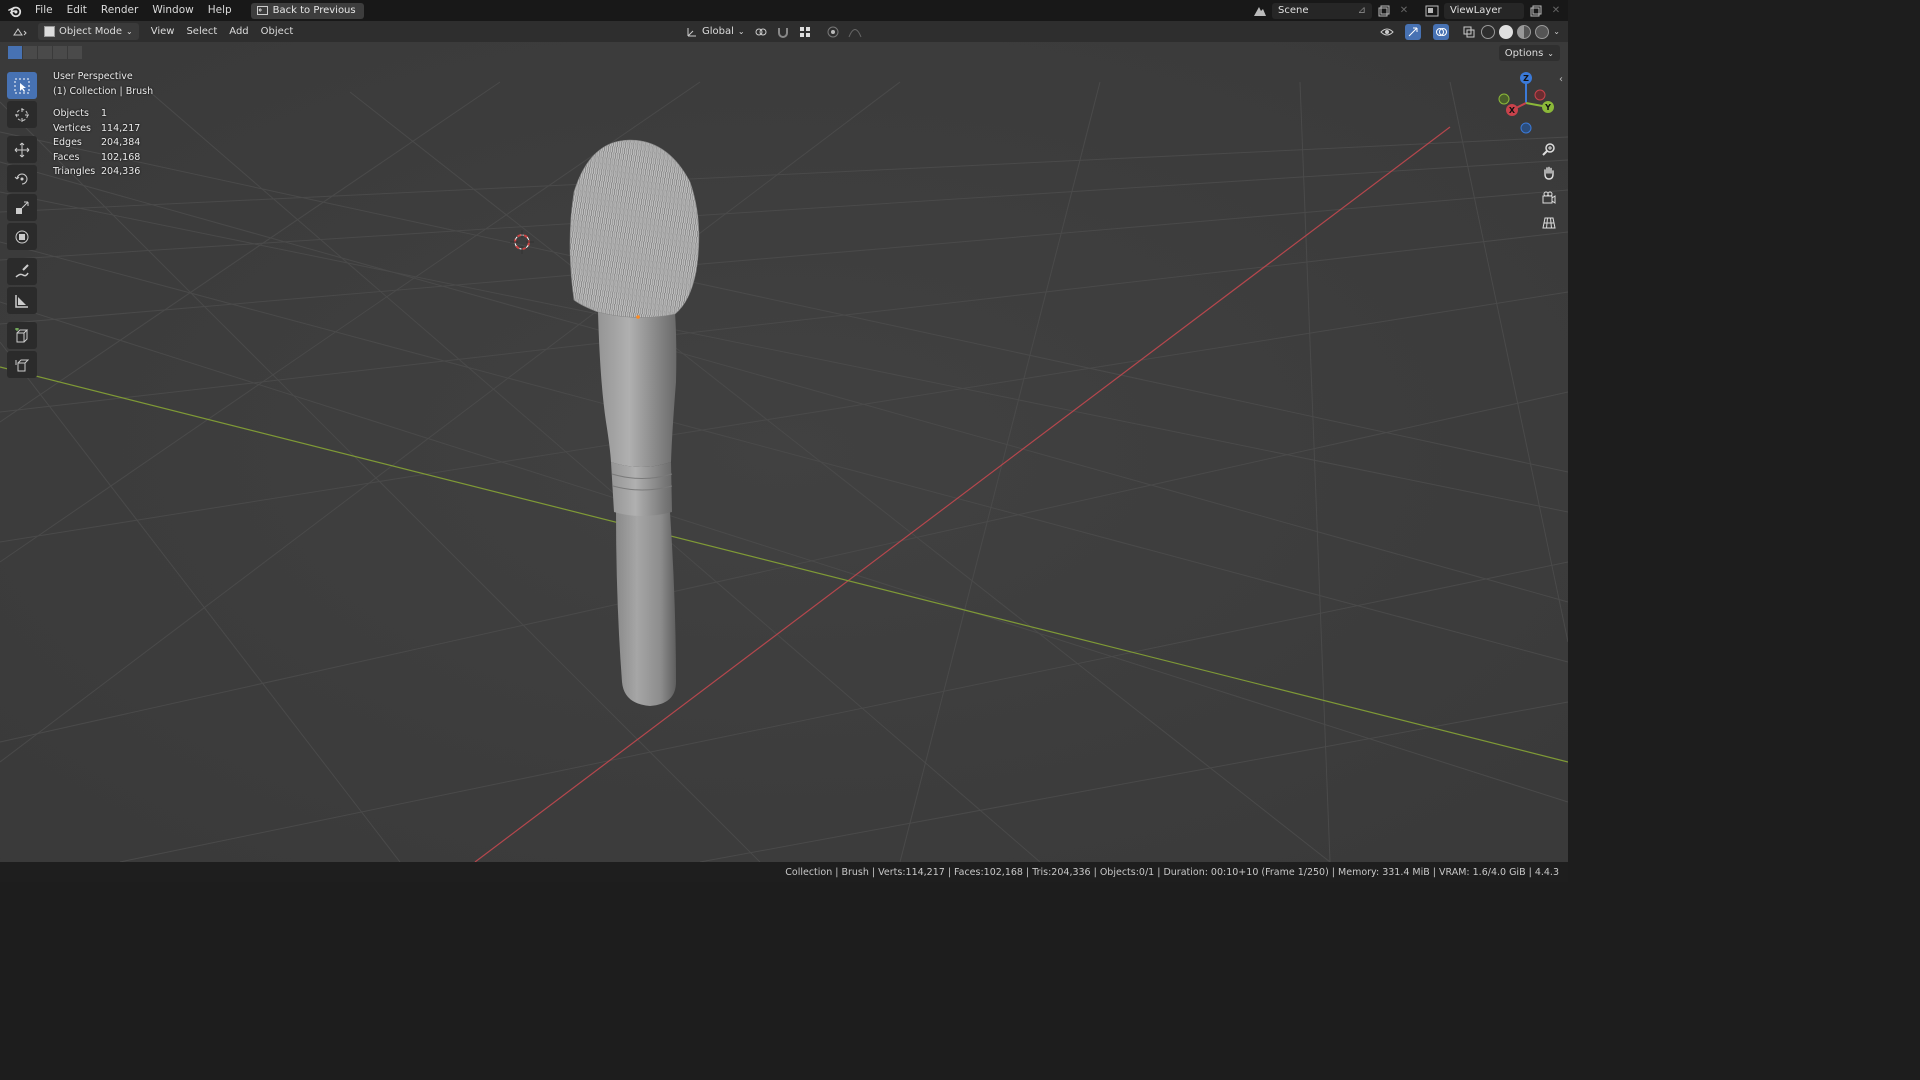  Describe the element at coordinates (238, 31) in the screenshot. I see `menu-add: Add` at that location.